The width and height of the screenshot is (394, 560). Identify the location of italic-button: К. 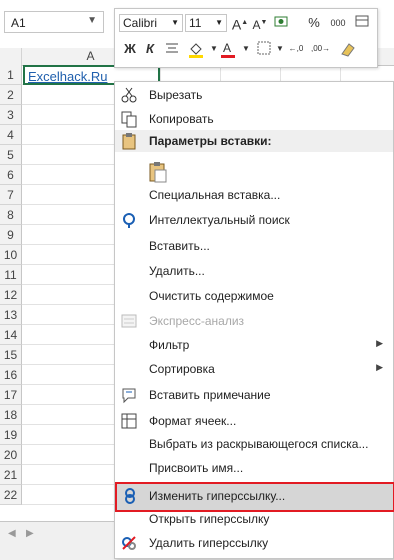
(150, 49).